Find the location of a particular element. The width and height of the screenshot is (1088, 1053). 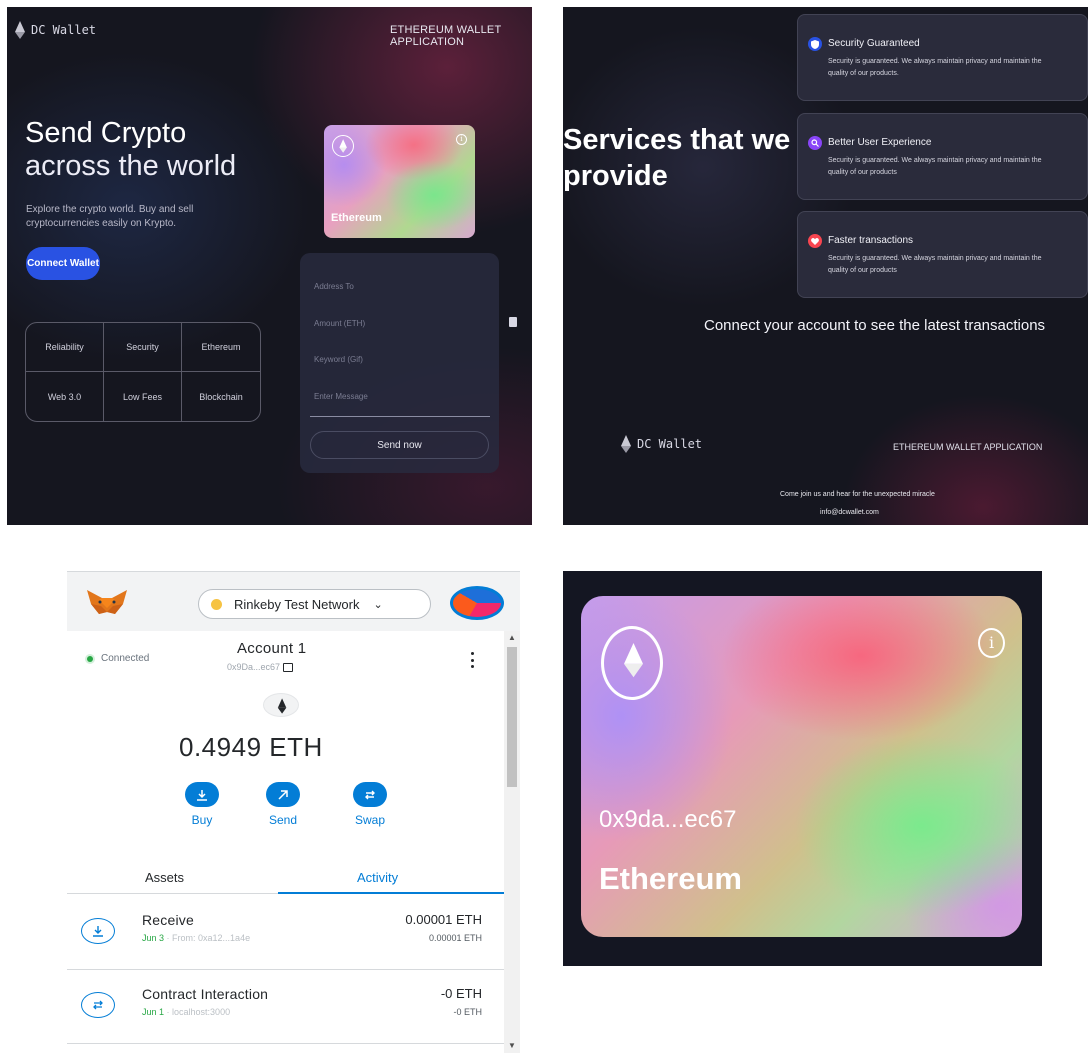

logo-text: DC Wallet is located at coordinates (64, 30).